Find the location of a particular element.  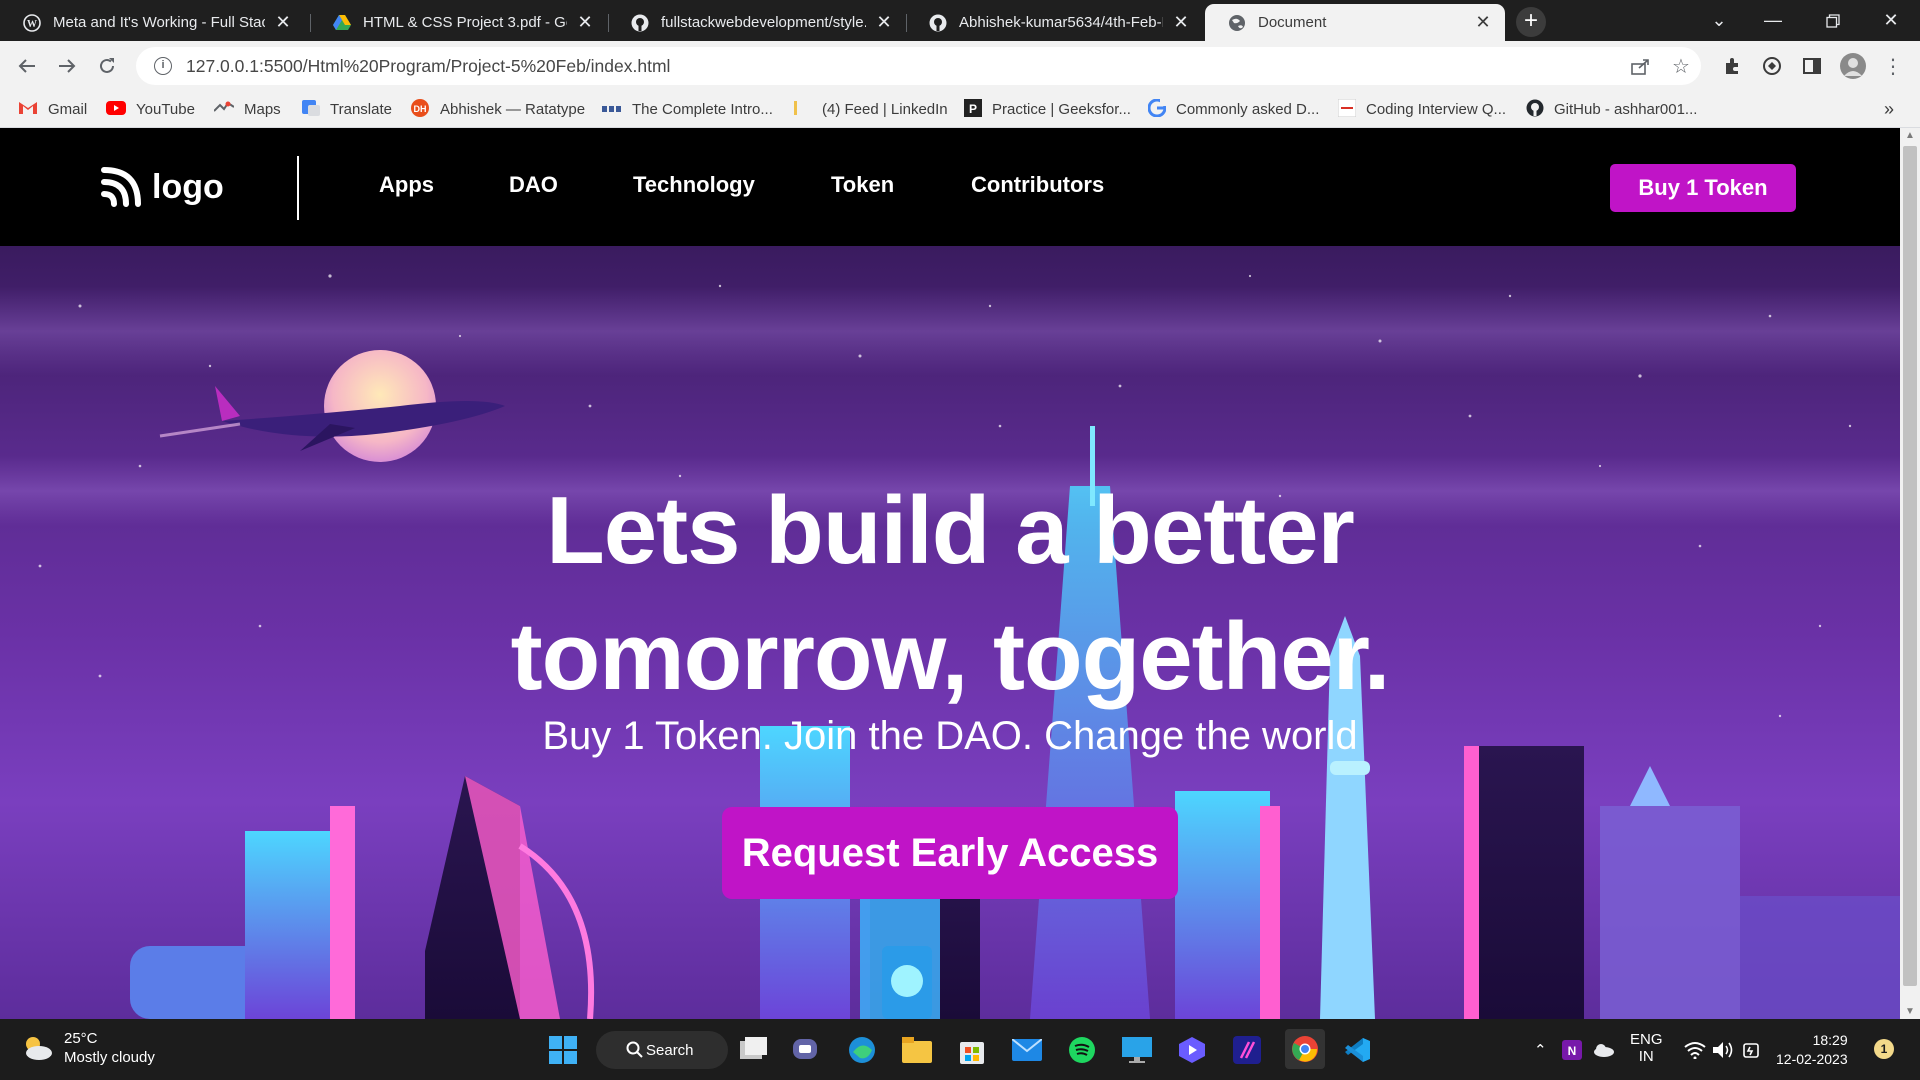

clock-time: 18:29 is located at coordinates (1830, 1040).